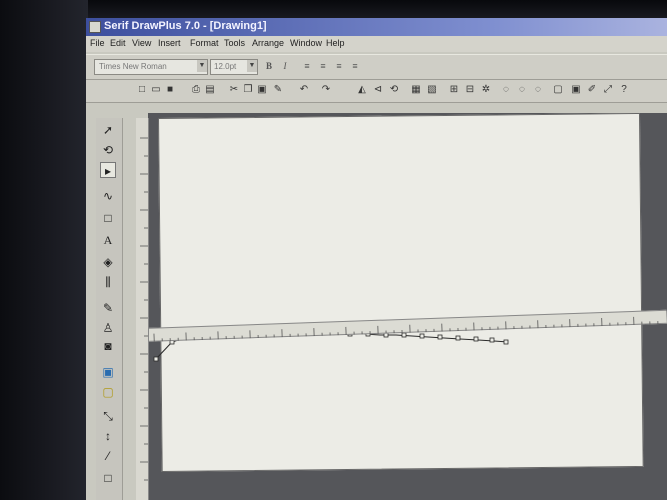  I want to click on justify-icon: ≡, so click(355, 66).